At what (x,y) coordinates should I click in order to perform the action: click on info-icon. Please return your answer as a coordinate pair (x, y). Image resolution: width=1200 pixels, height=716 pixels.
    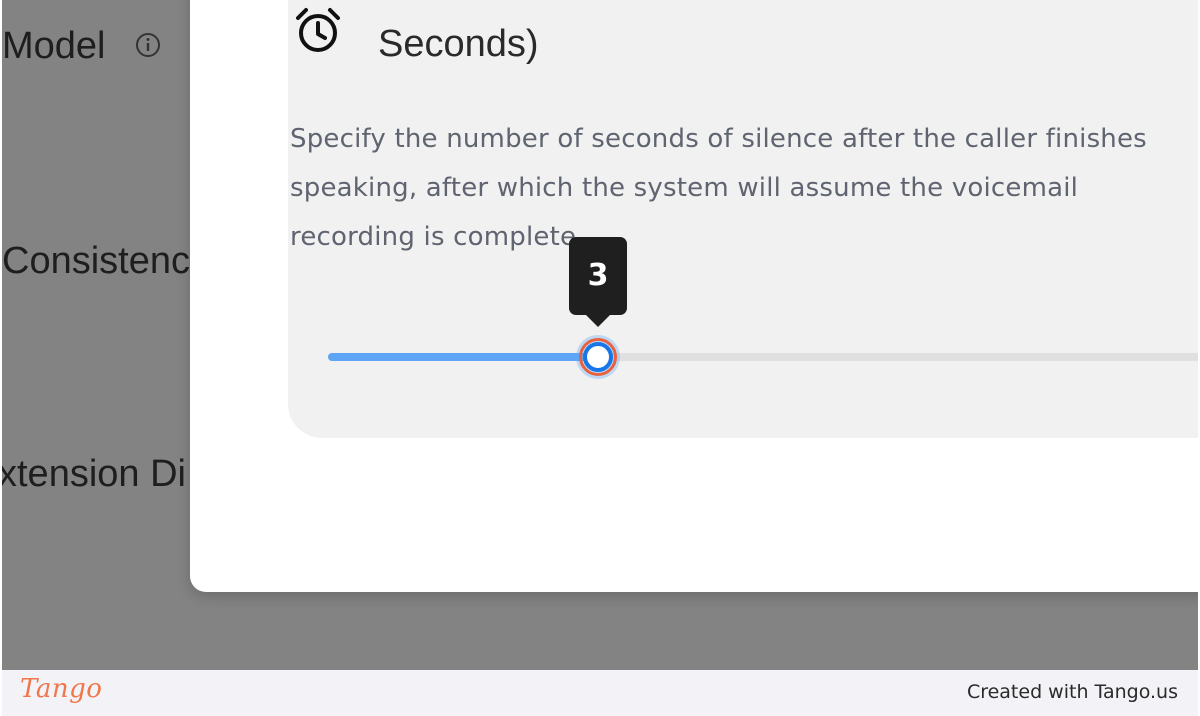
    Looking at the image, I should click on (148, 45).